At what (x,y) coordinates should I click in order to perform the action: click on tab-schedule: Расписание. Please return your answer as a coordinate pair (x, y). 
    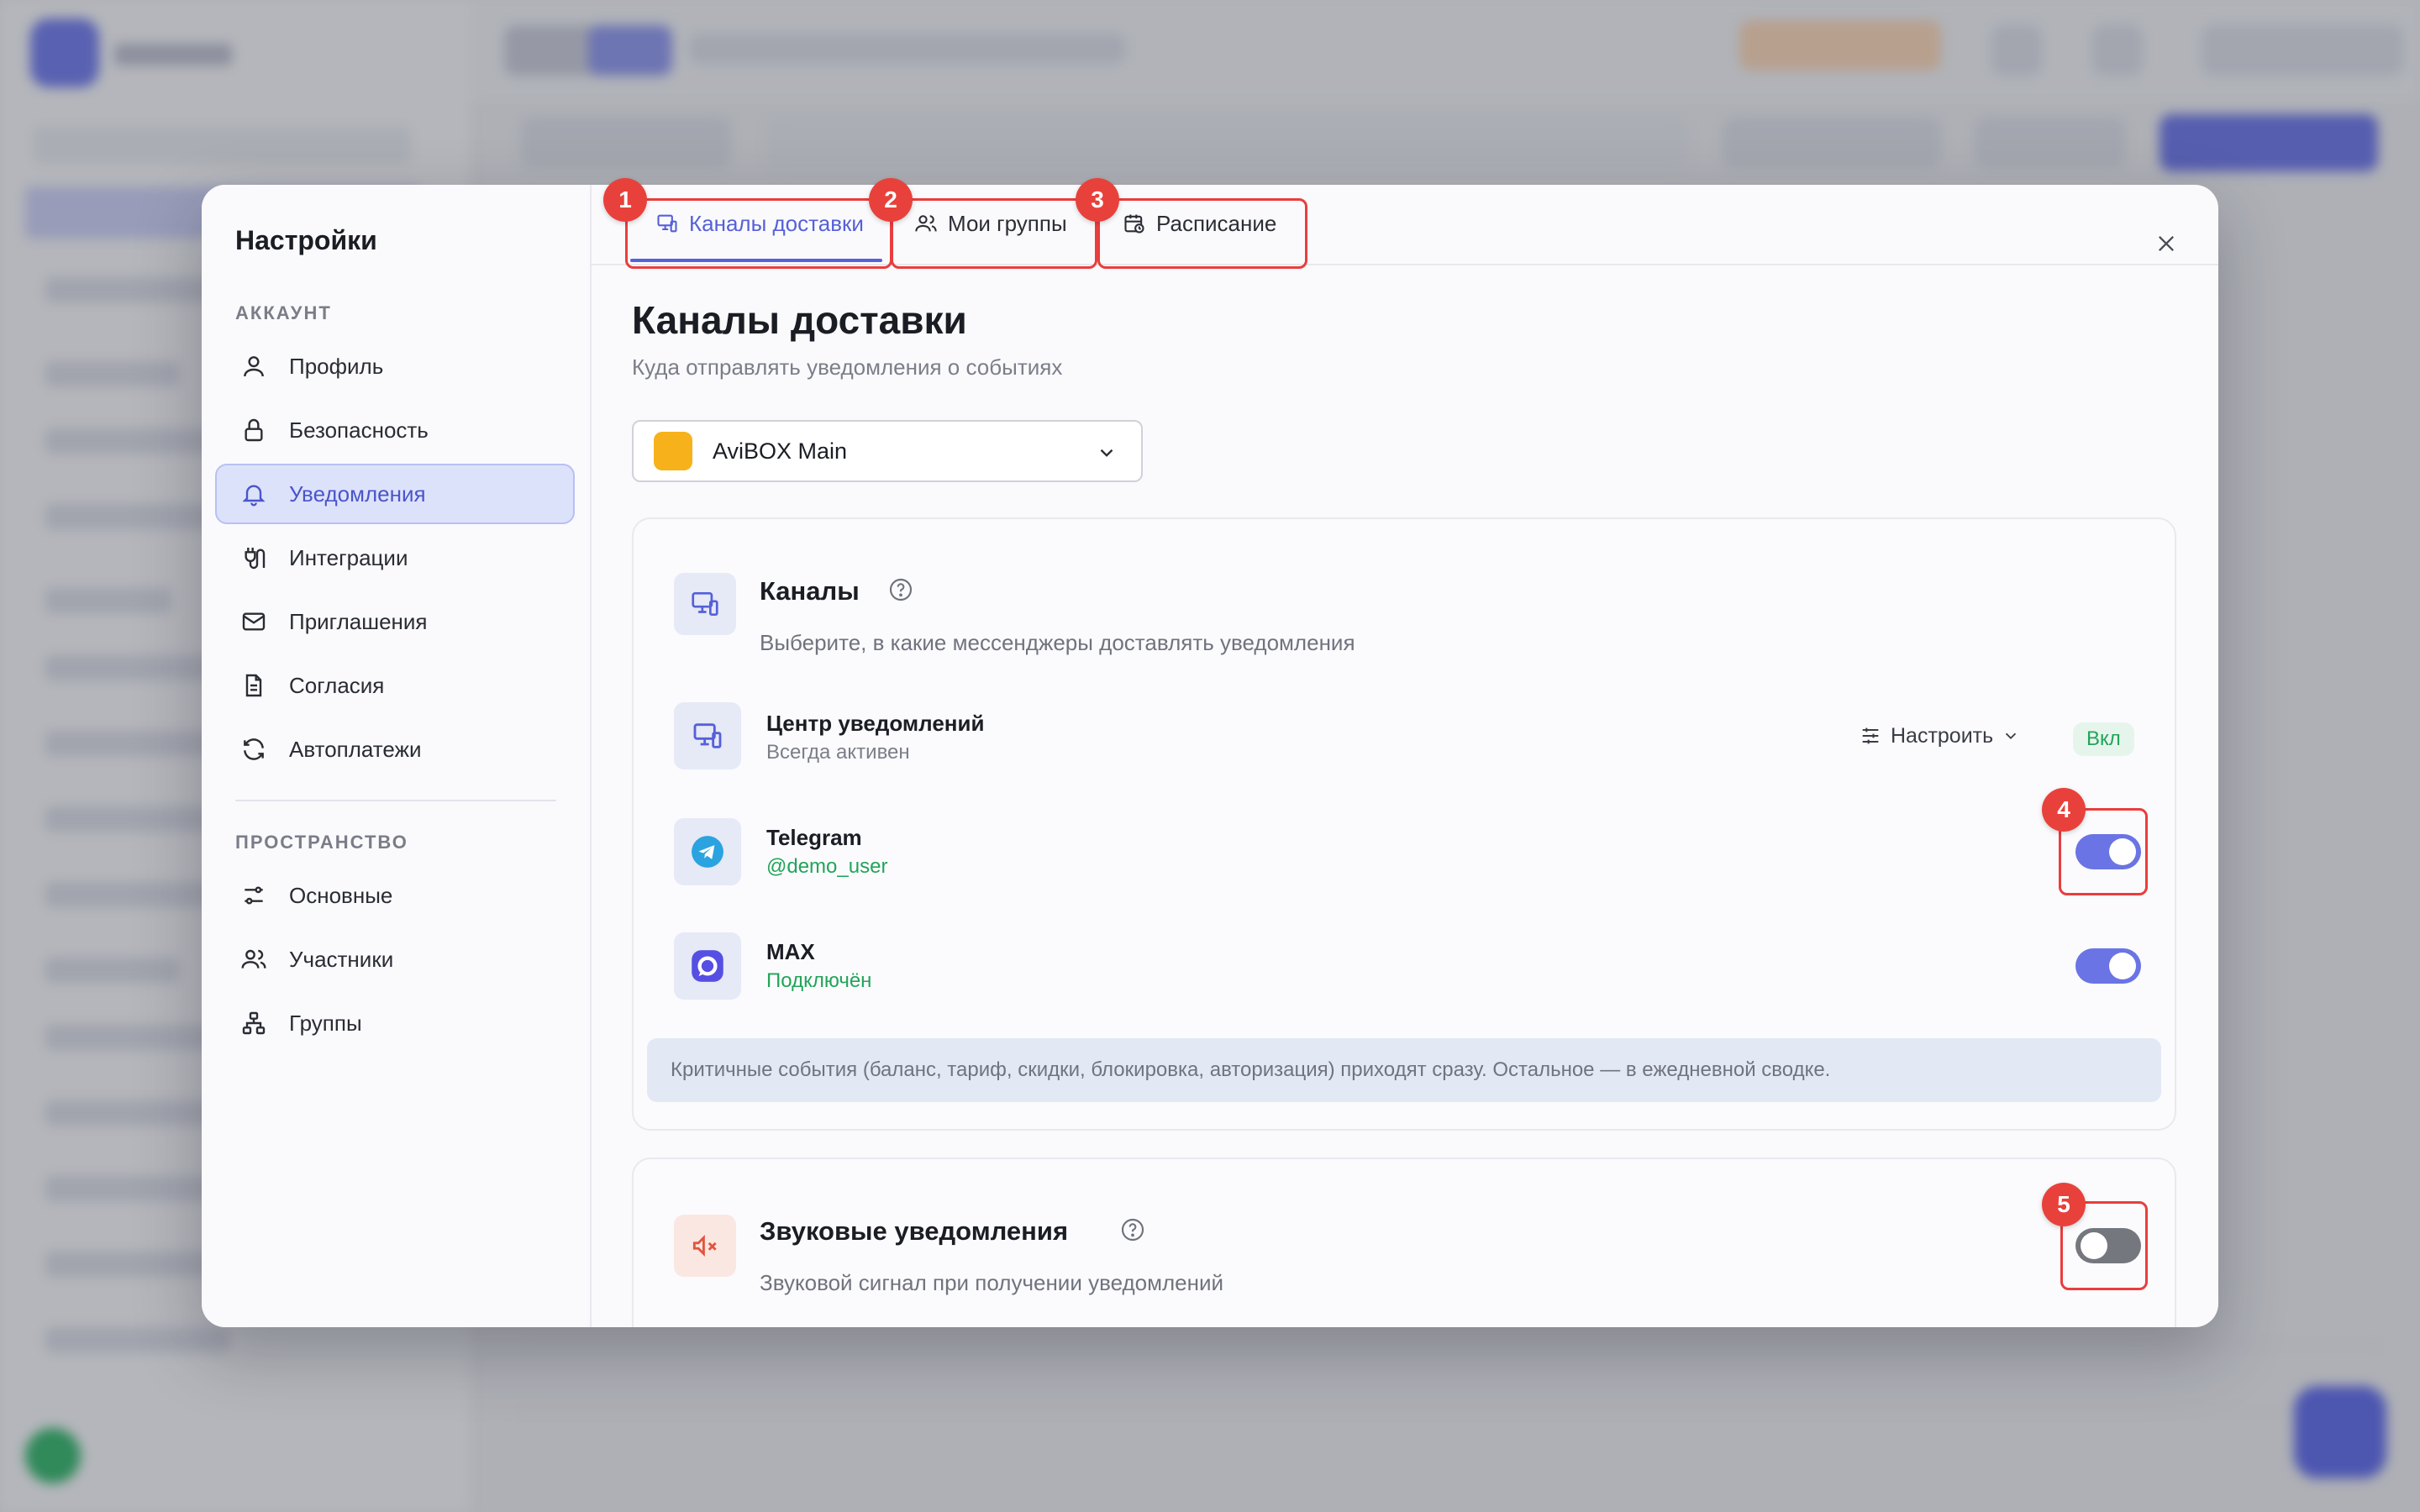
    Looking at the image, I should click on (1199, 223).